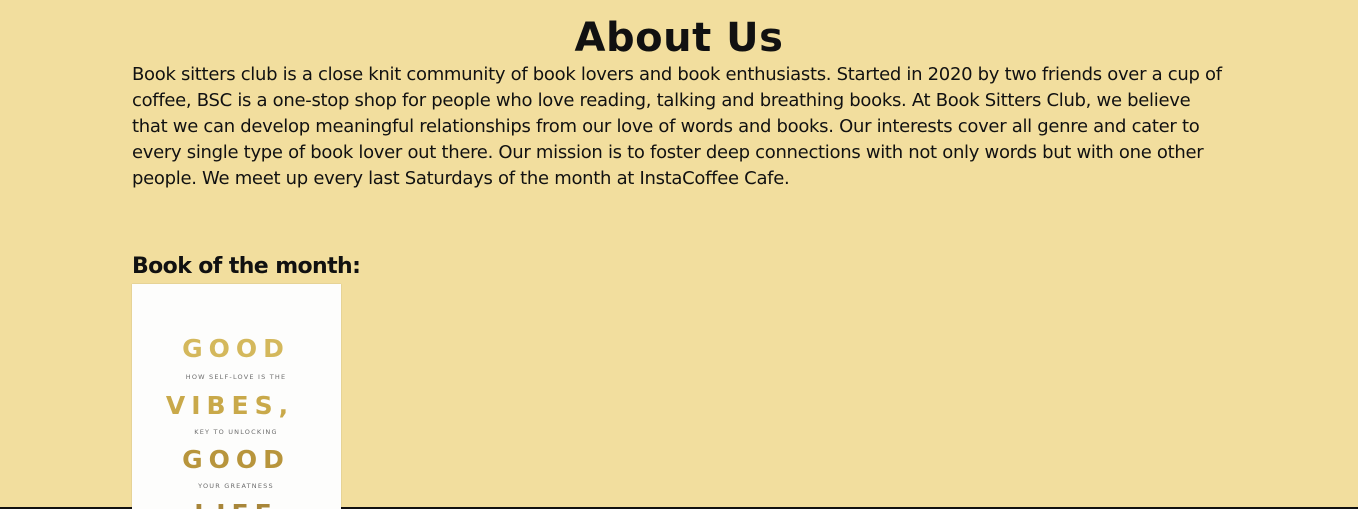 Image resolution: width=1358 pixels, height=509 pixels. I want to click on cover-subtitle-line-3: YOUR GREATNESS, so click(235, 486).